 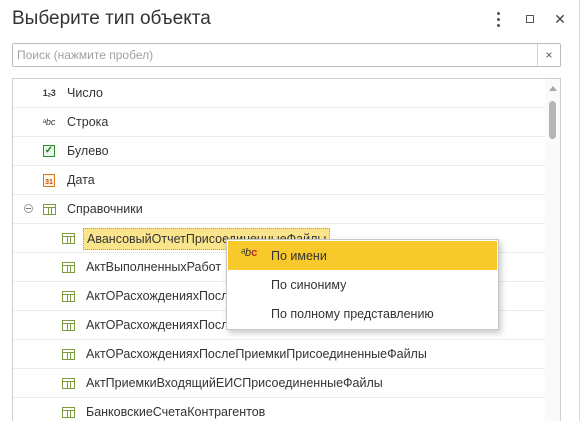 What do you see at coordinates (309, 285) in the screenshot?
I see `menu-item-label: По синониму` at bounding box center [309, 285].